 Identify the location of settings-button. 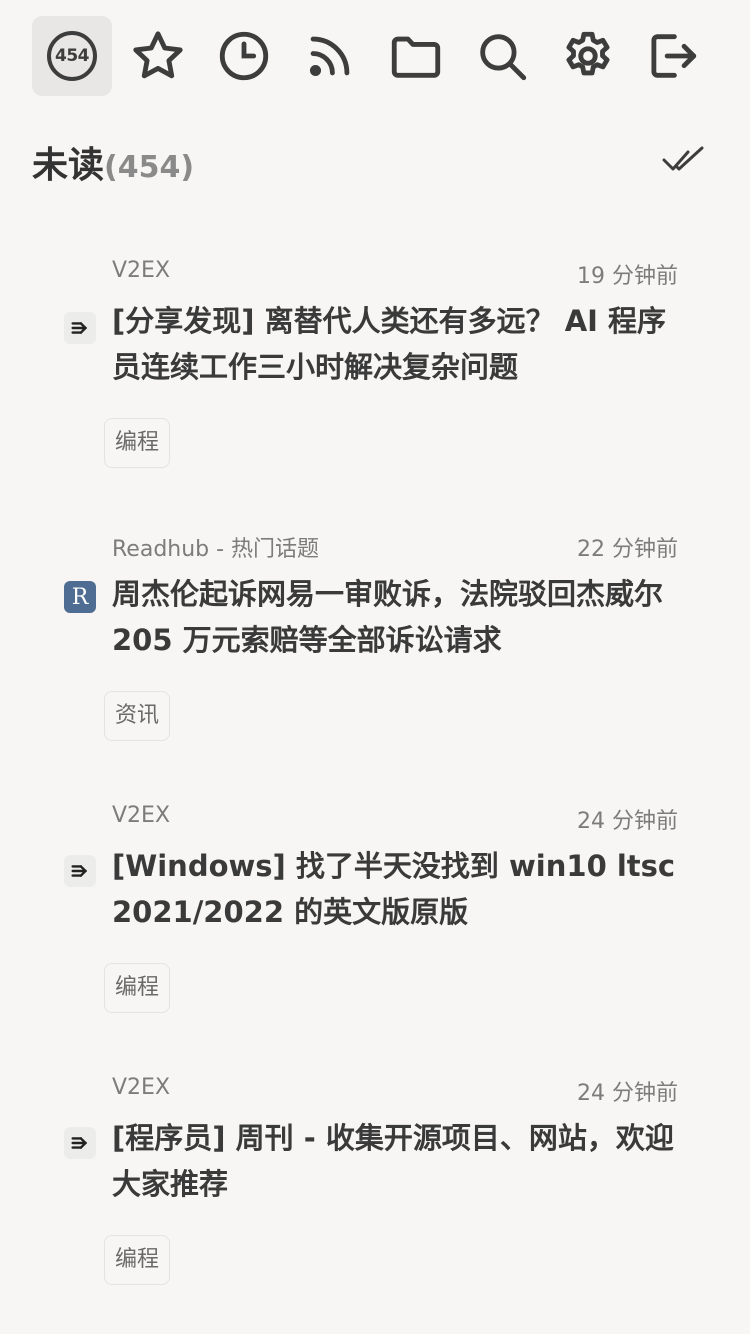
(588, 56).